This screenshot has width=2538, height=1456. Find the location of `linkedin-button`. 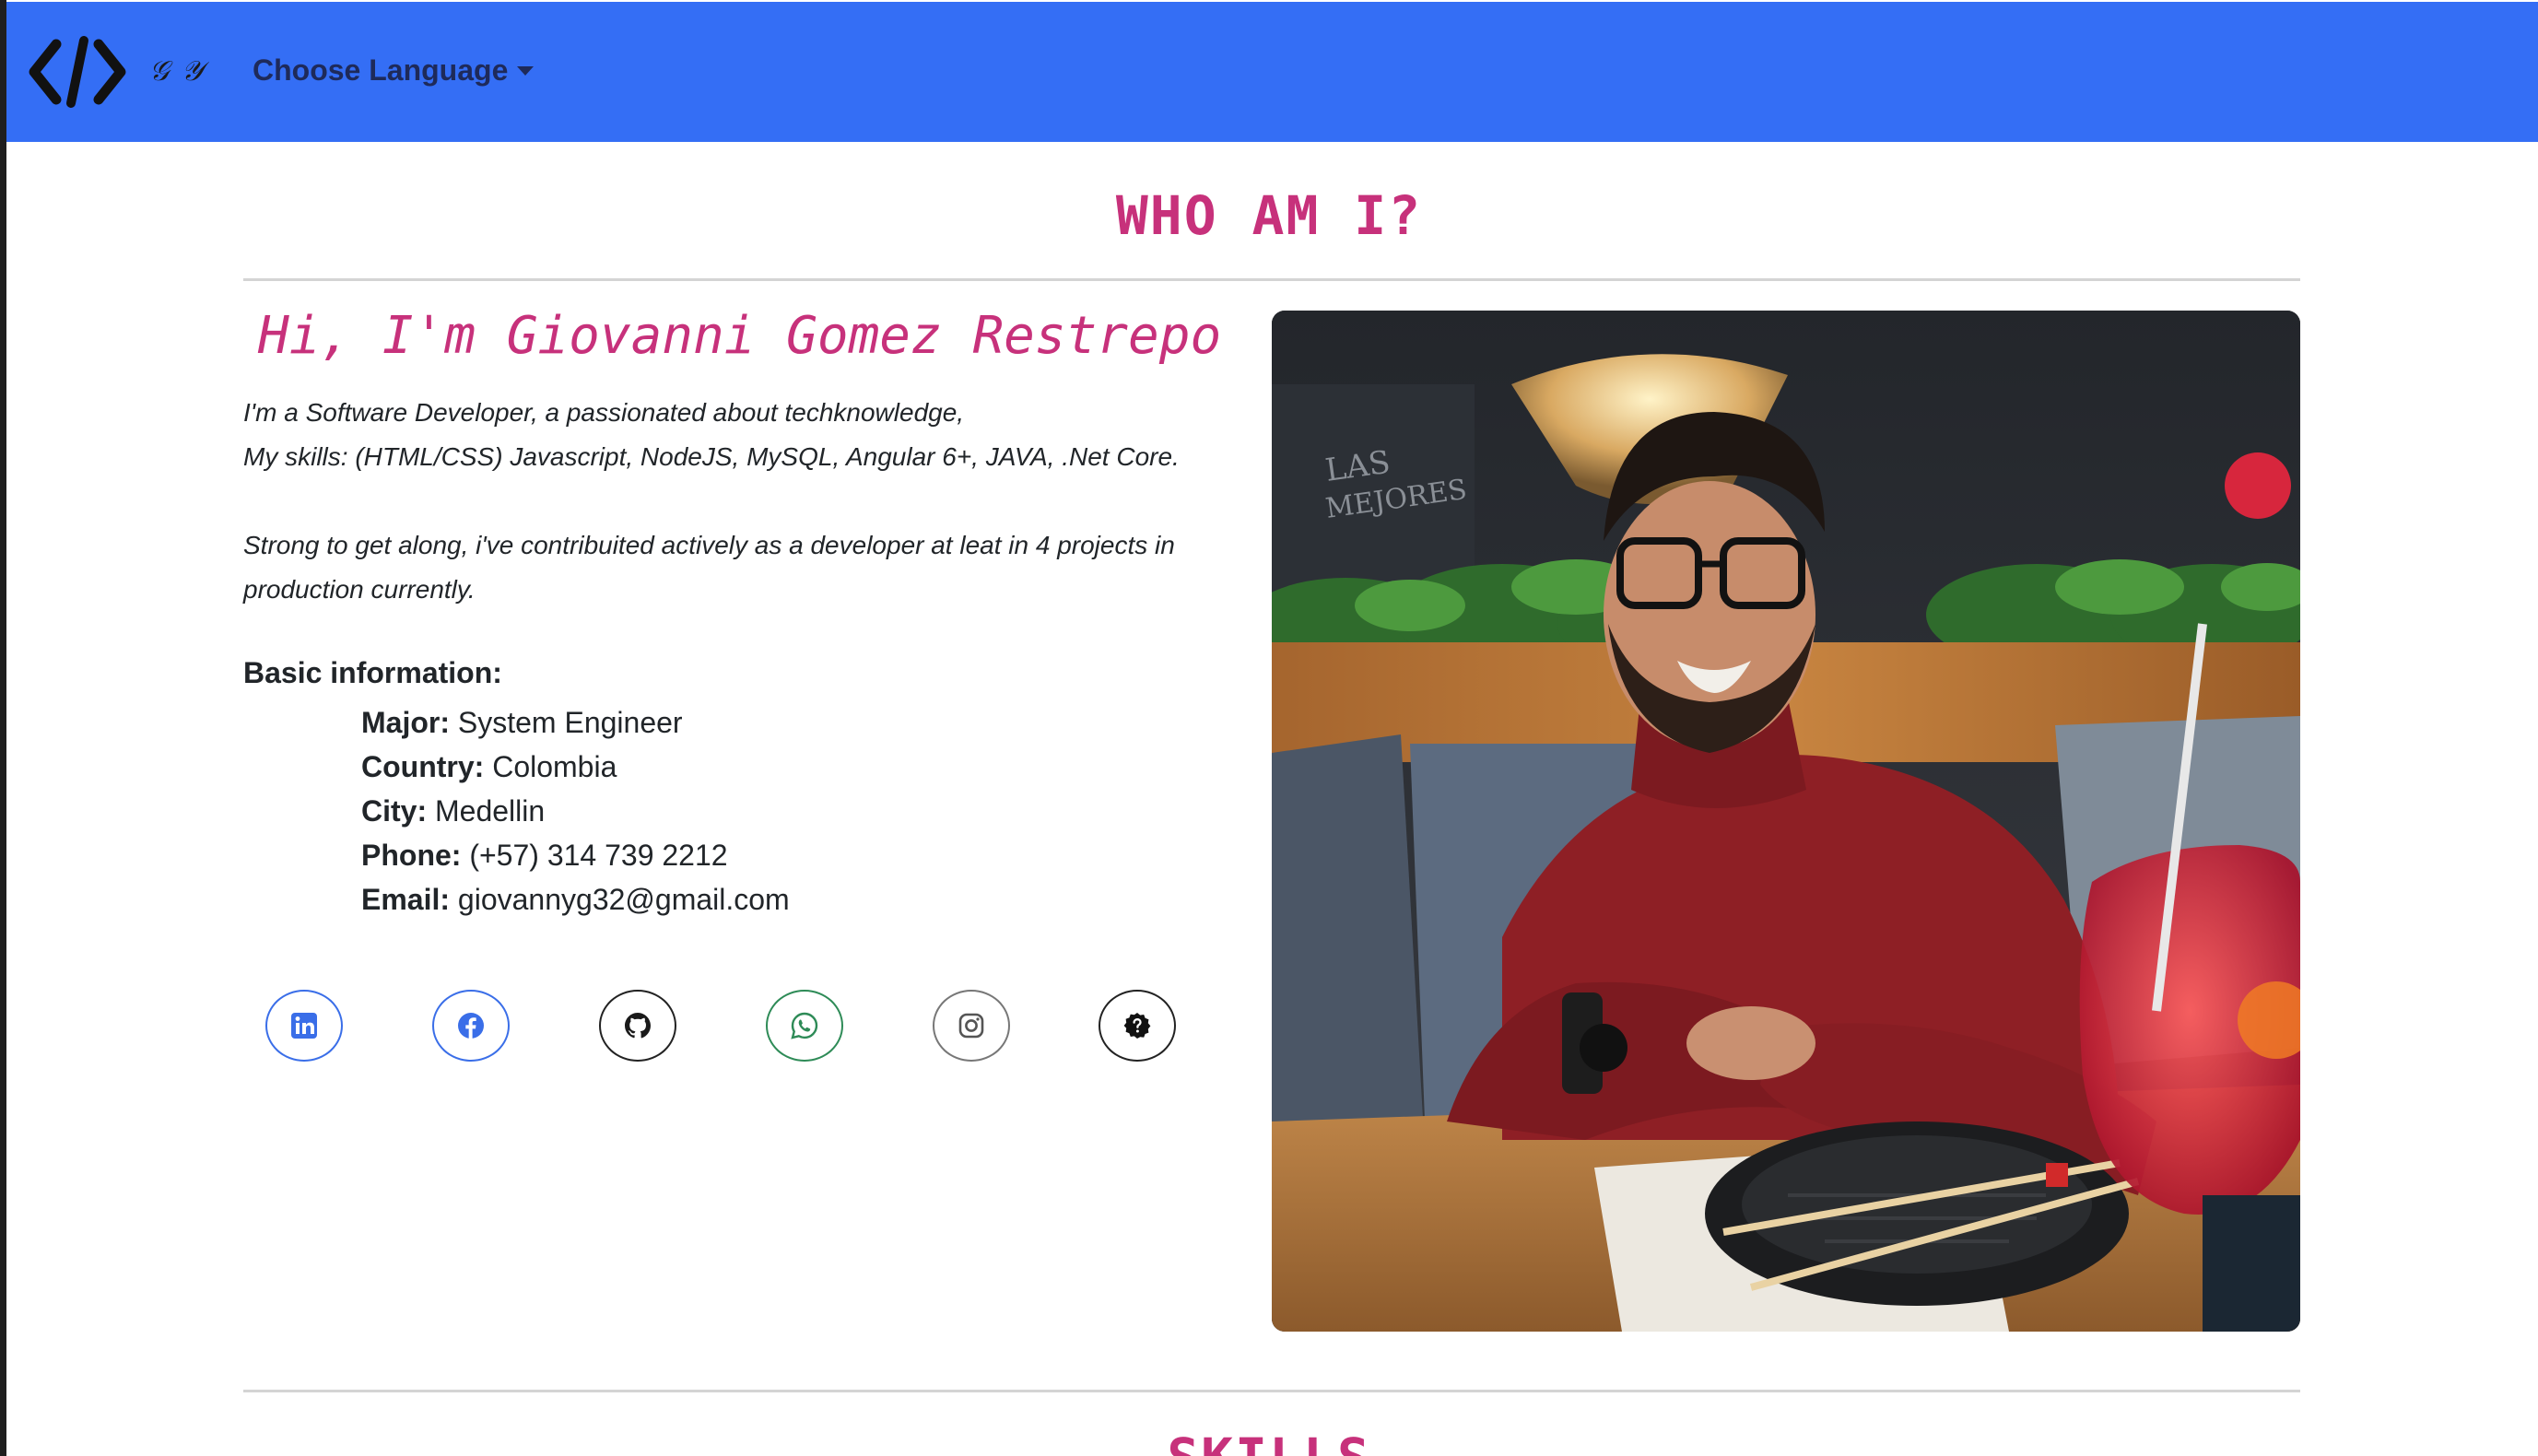

linkedin-button is located at coordinates (304, 1026).